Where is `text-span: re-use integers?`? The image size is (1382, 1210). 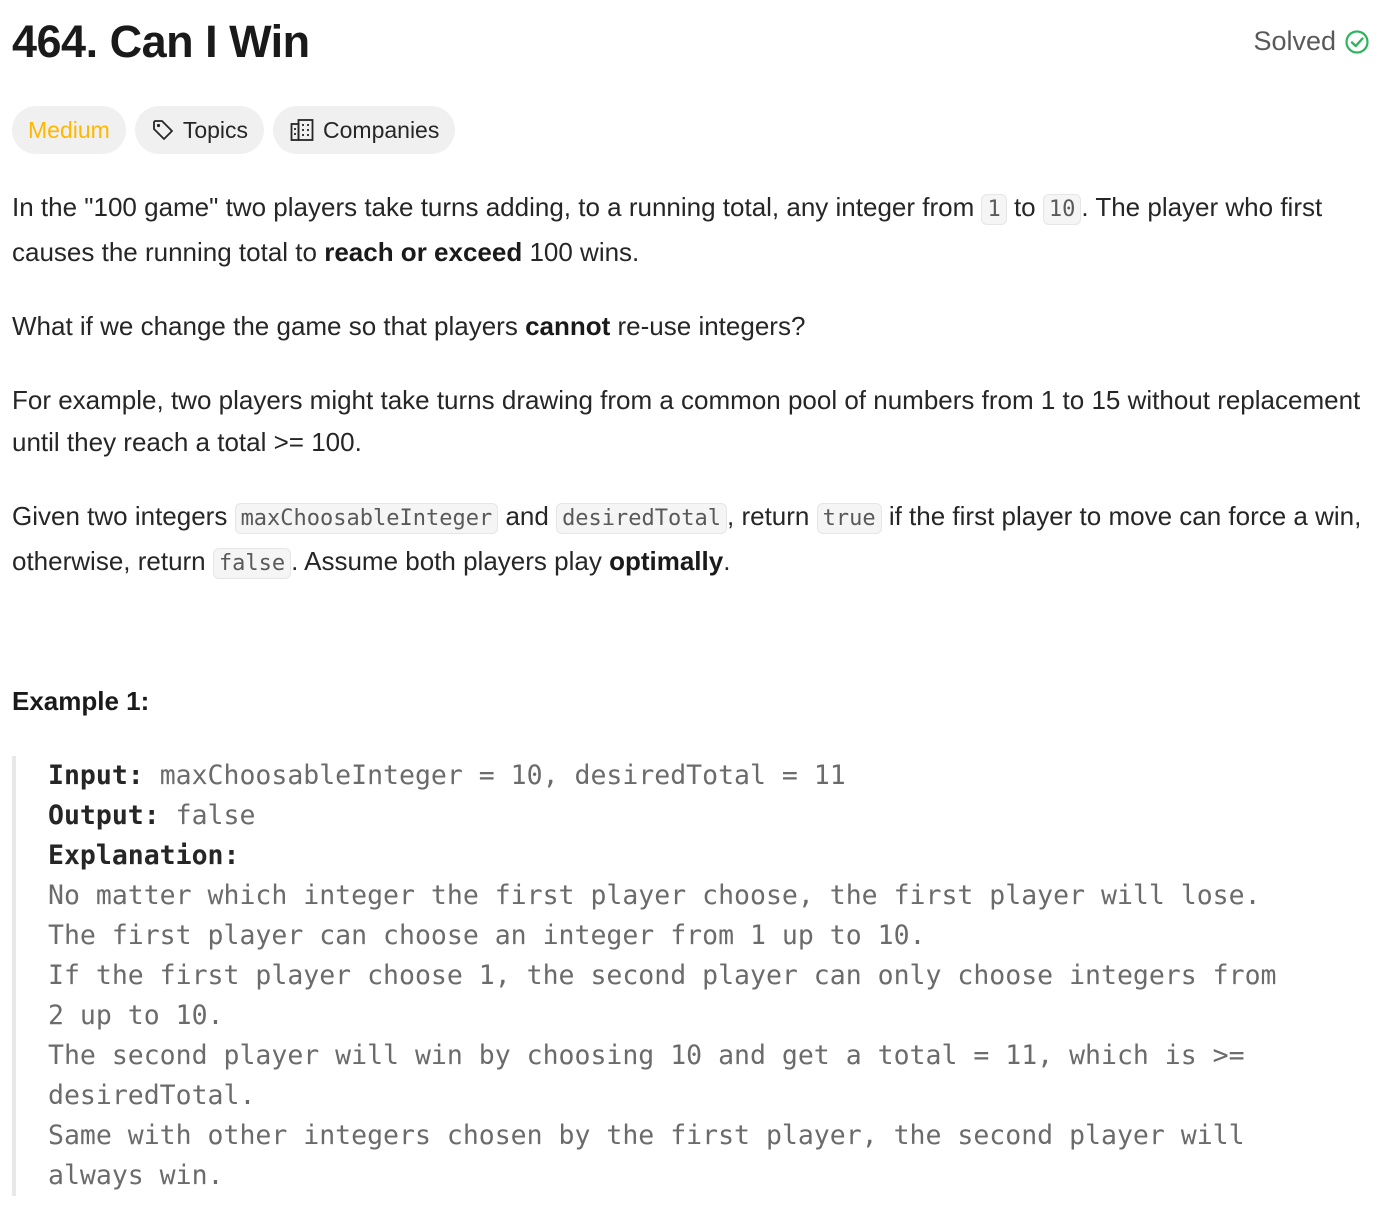
text-span: re-use integers? is located at coordinates (708, 326).